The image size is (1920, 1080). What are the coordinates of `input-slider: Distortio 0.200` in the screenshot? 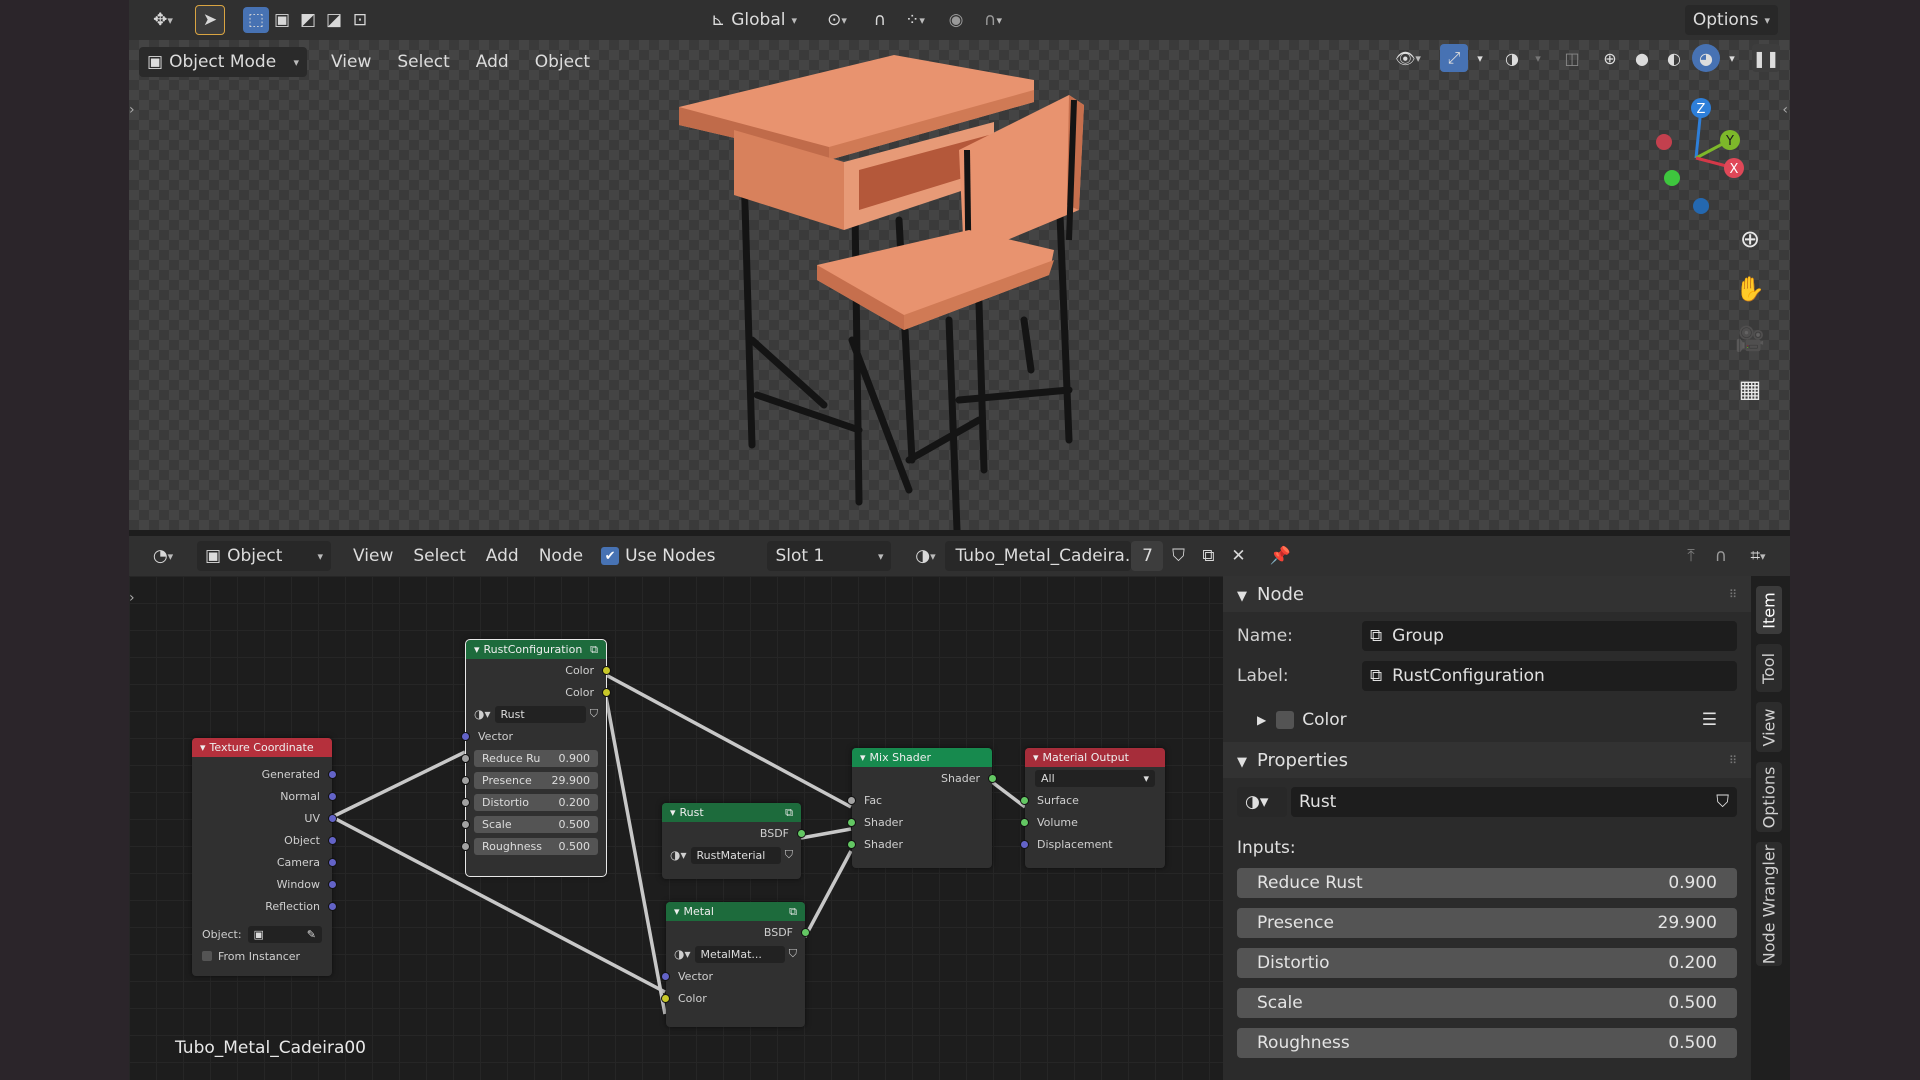 It's located at (1487, 963).